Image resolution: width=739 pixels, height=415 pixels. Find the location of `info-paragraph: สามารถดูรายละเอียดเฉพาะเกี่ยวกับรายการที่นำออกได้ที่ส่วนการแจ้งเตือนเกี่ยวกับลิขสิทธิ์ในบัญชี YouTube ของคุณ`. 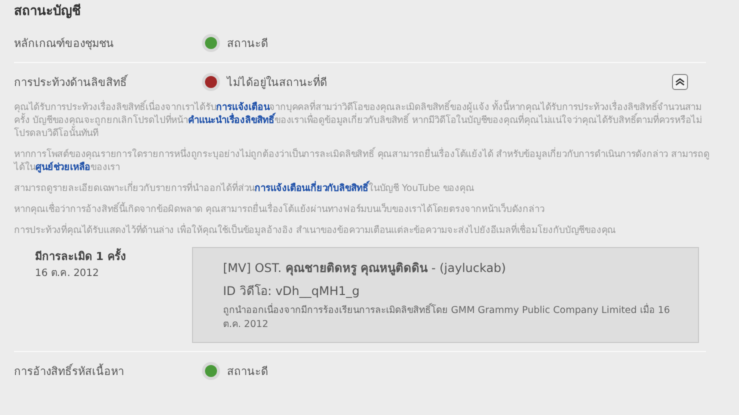

info-paragraph: สามารถดูรายละเอียดเฉพาะเกี่ยวกับรายการที่นำออกได้ที่ส่วนการแจ้งเตือนเกี่ยวกับลิขสิทธิ์ในบัญชี YouTube ของคุณ is located at coordinates (364, 188).